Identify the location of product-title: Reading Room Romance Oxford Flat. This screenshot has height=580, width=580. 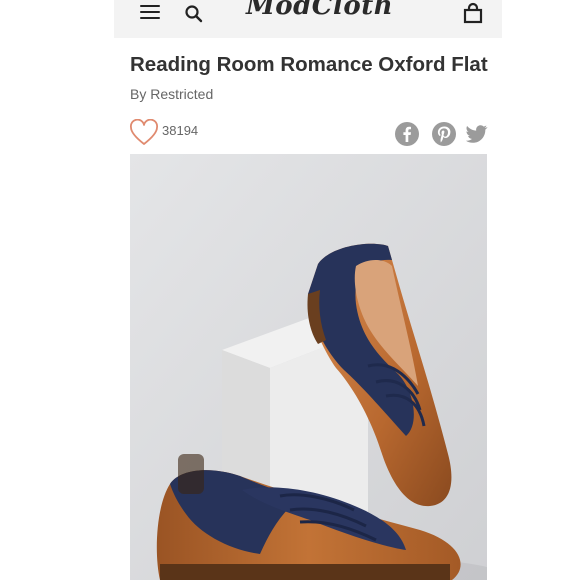
(309, 64).